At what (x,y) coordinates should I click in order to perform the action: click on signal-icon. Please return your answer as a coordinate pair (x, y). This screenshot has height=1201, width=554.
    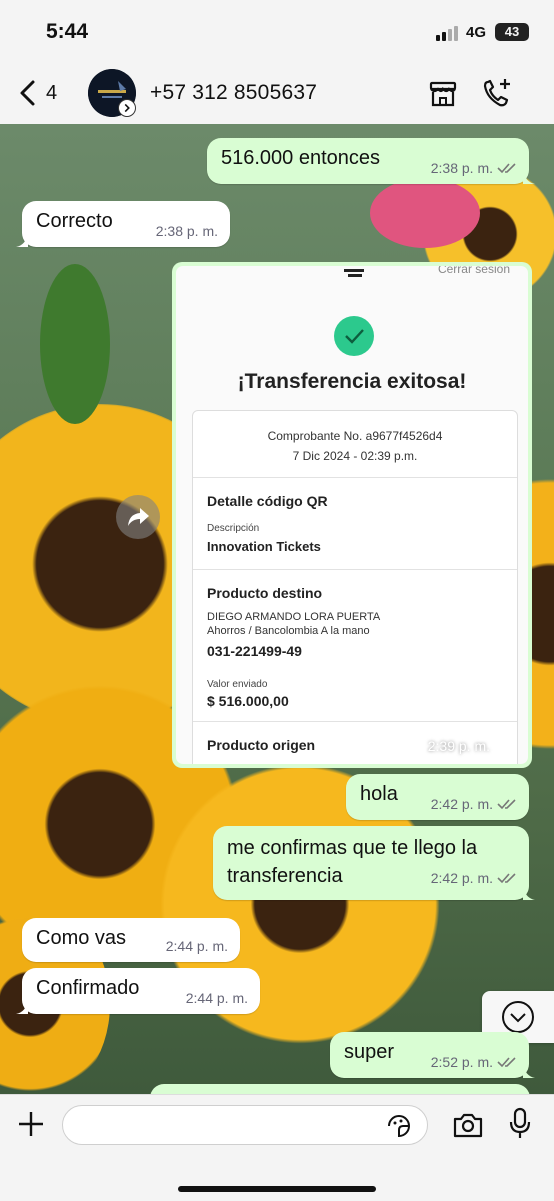
    Looking at the image, I should click on (447, 33).